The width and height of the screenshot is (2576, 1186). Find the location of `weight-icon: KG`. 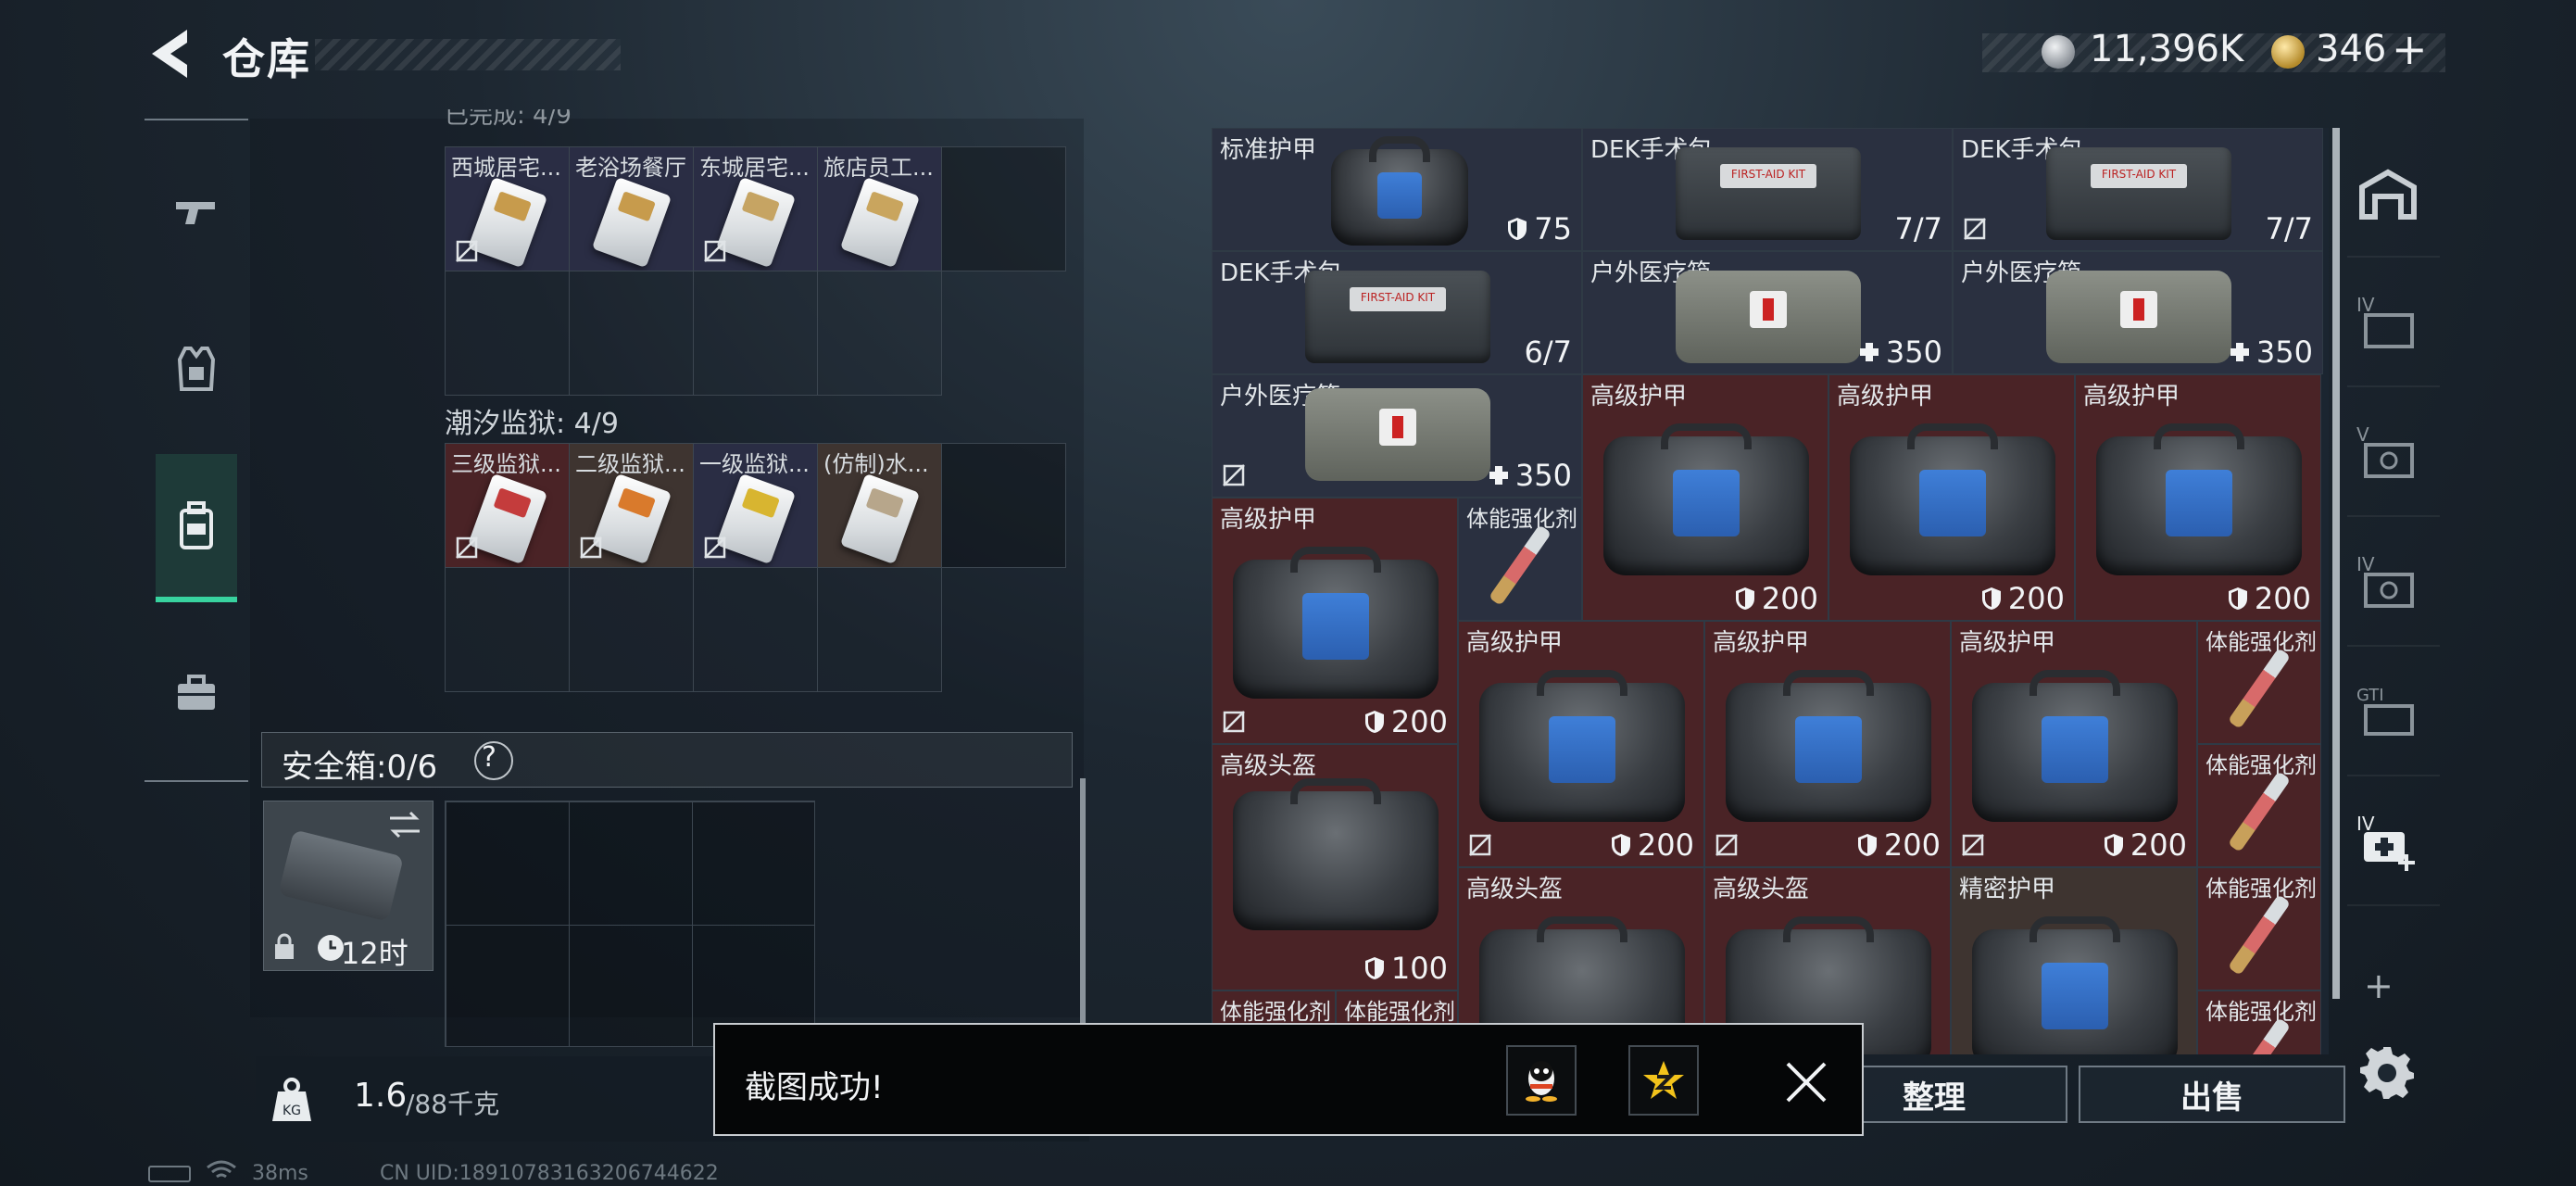

weight-icon: KG is located at coordinates (292, 1100).